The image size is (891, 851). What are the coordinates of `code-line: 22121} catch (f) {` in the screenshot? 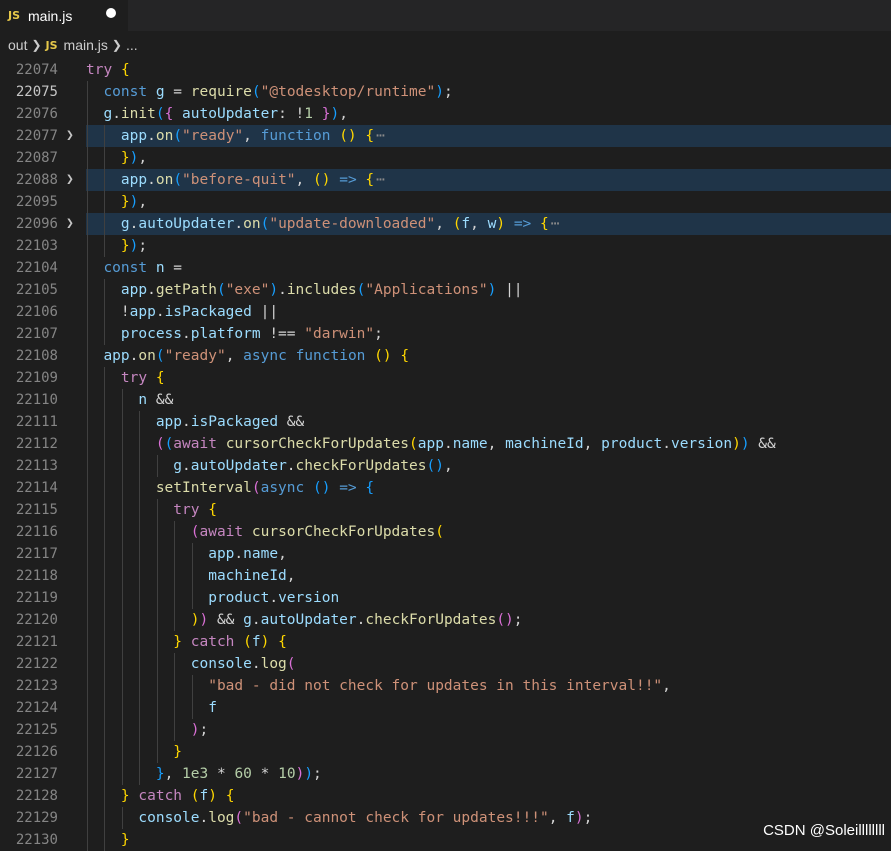 It's located at (445, 642).